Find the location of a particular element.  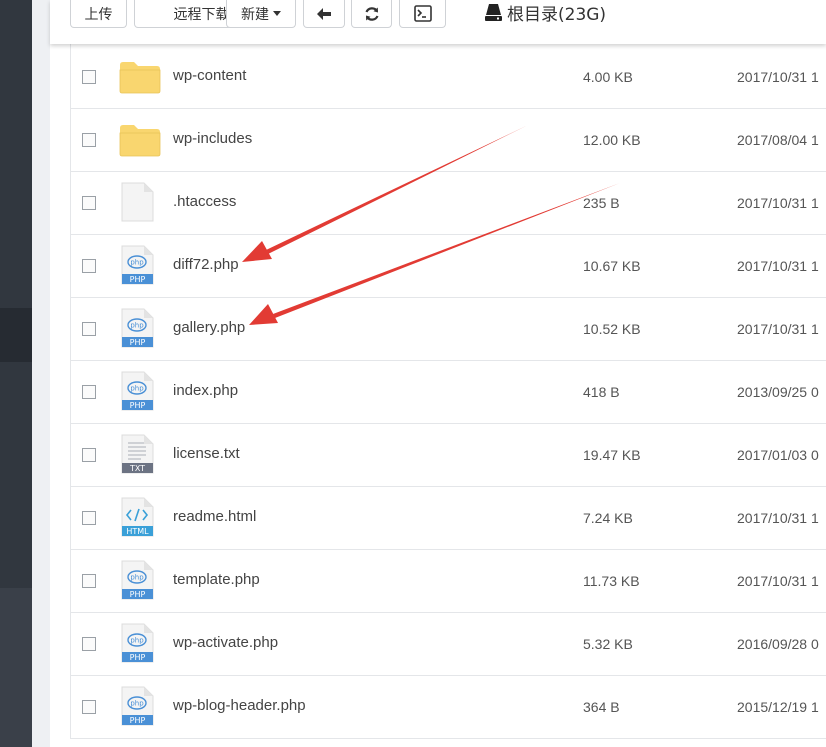

sidebar-lower-section is located at coordinates (16, 667).